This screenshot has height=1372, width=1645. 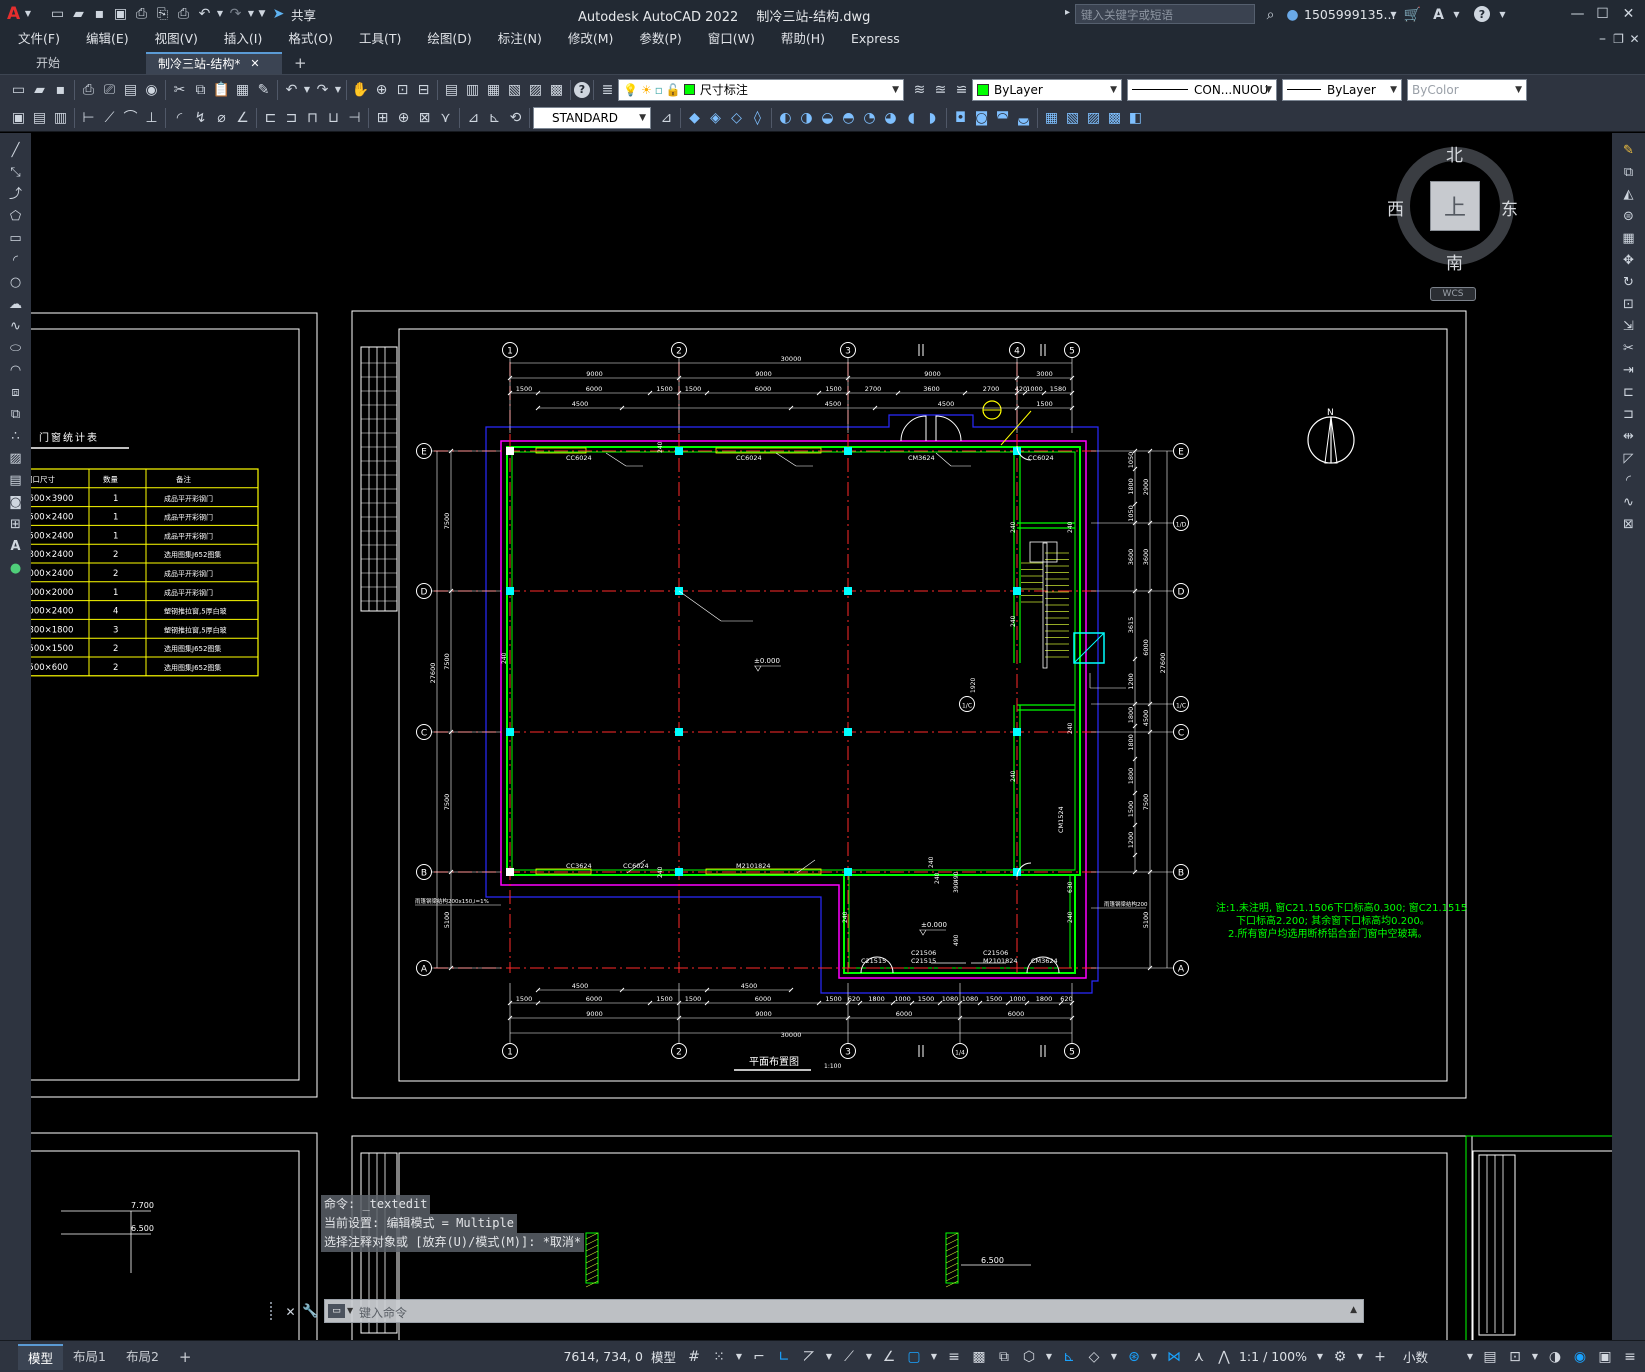 What do you see at coordinates (221, 89) in the screenshot?
I see `paste-icon: 📋` at bounding box center [221, 89].